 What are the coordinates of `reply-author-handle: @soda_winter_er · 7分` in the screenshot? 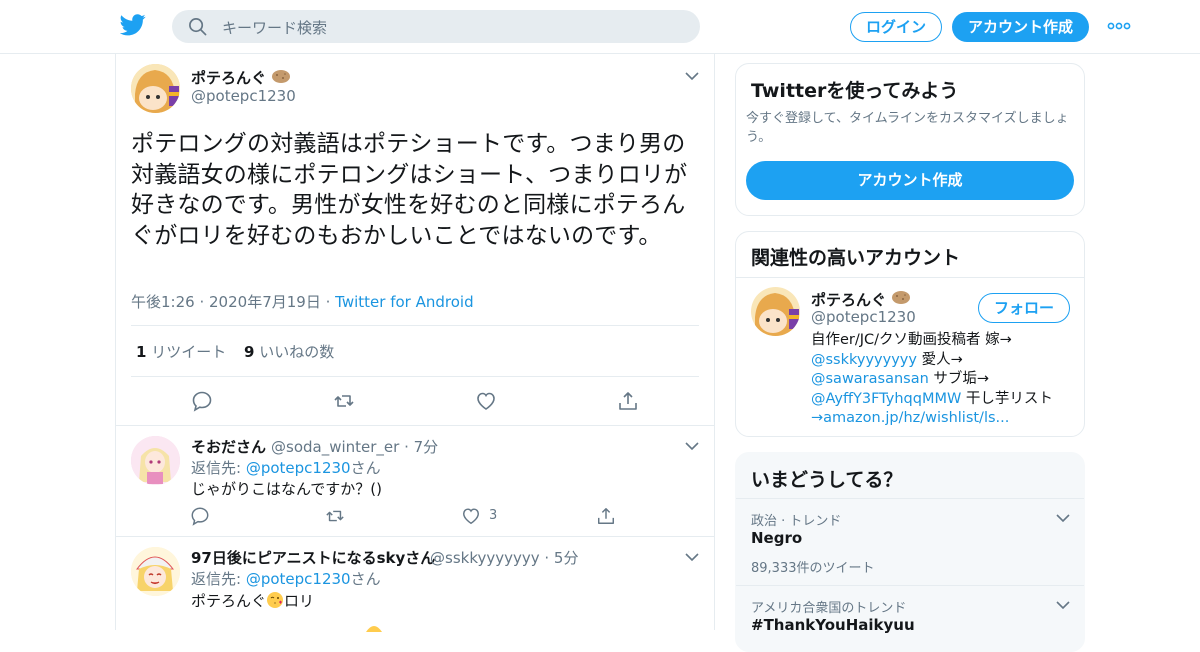 It's located at (354, 446).